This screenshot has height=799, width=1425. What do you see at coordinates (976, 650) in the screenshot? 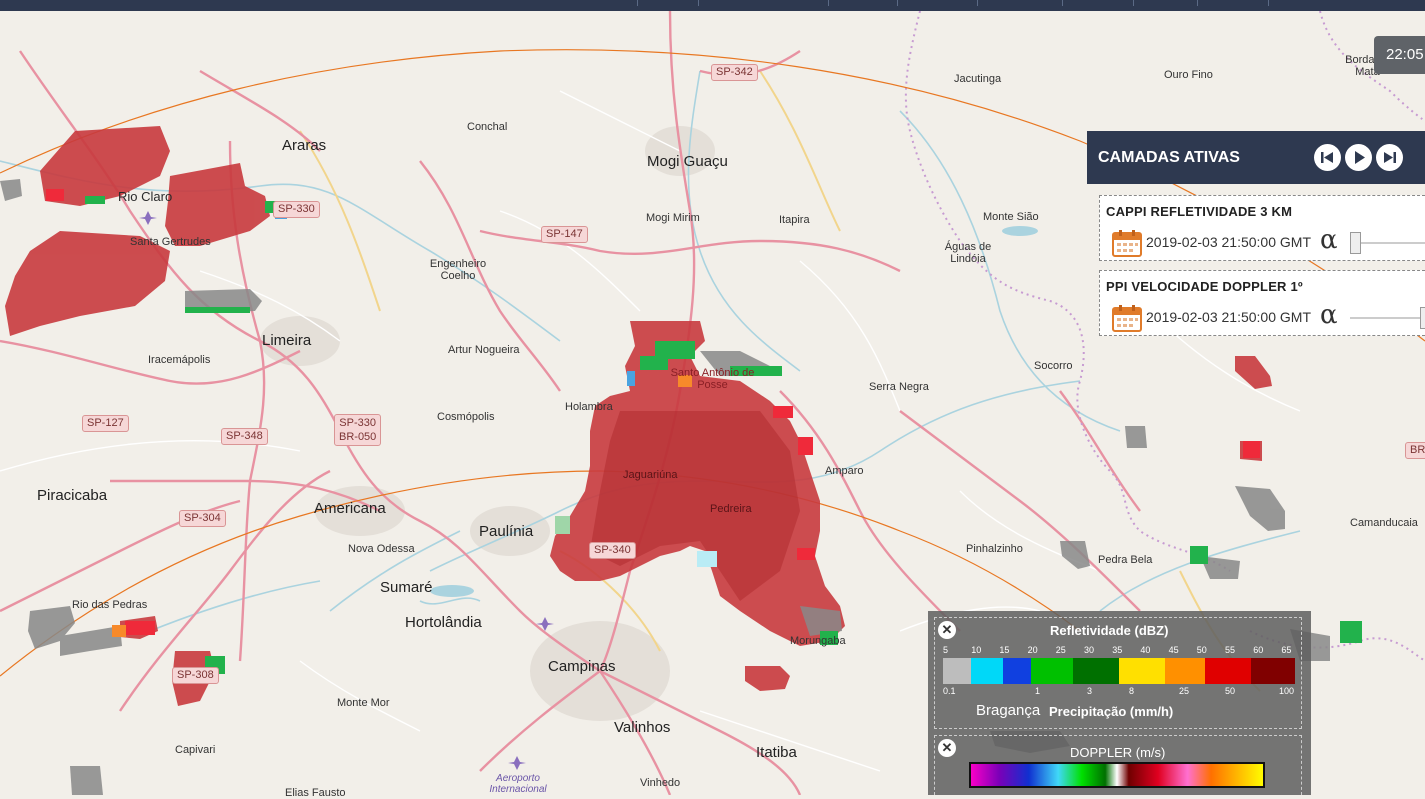
I see `dbz-tick-label: 10` at bounding box center [976, 650].